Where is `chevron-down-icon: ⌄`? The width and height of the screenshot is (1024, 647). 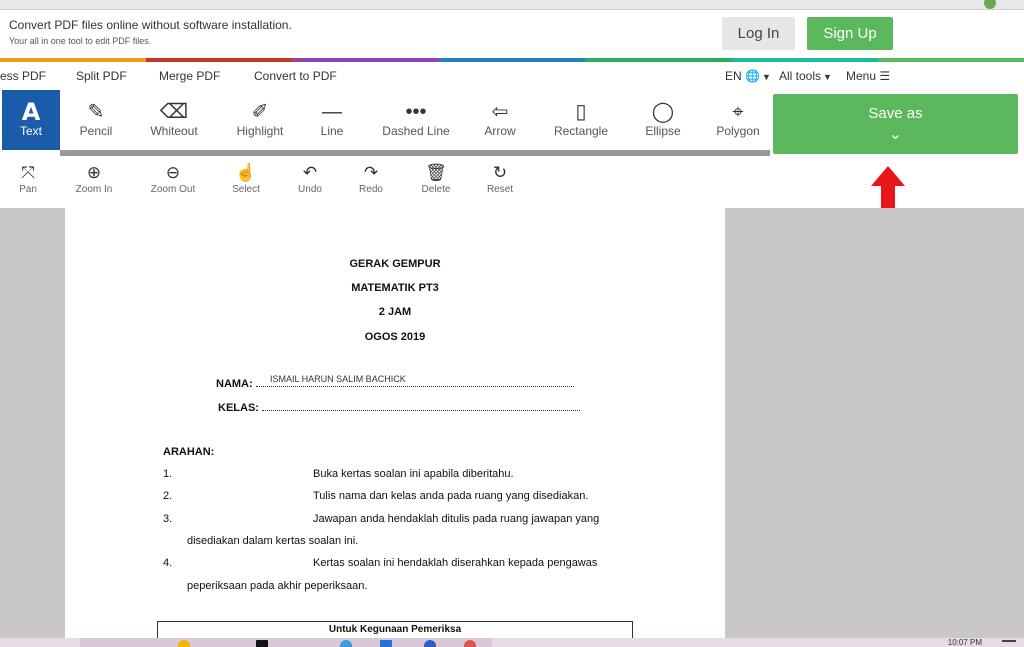 chevron-down-icon: ⌄ is located at coordinates (895, 134).